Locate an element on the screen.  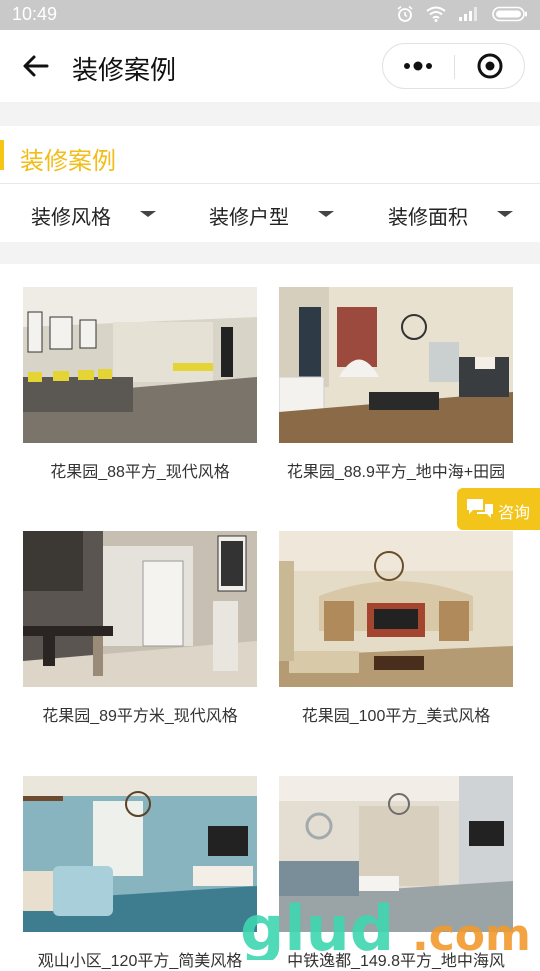
case-card: 花果园_100平方_美式风格 is located at coordinates (396, 628).